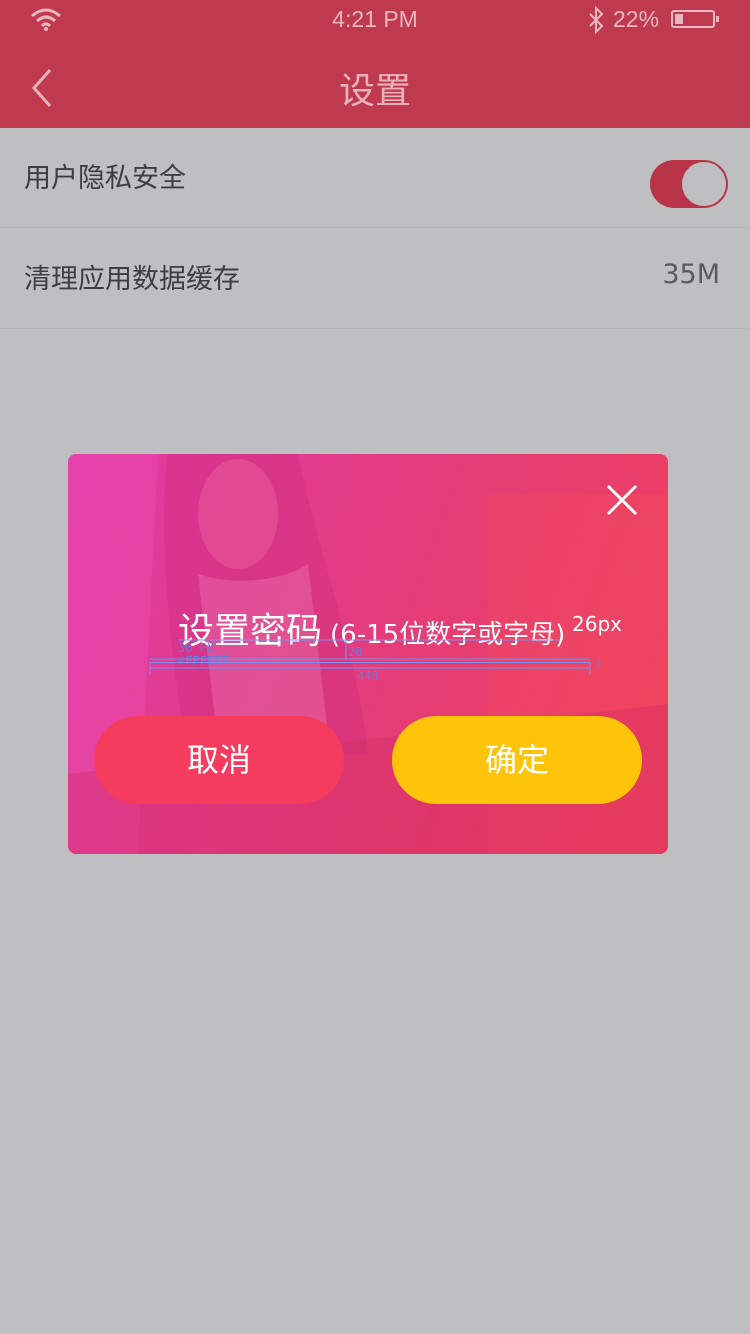 This screenshot has width=750, height=1334. Describe the element at coordinates (132, 279) in the screenshot. I see `cache-label: 清理应用数据缓存` at that location.